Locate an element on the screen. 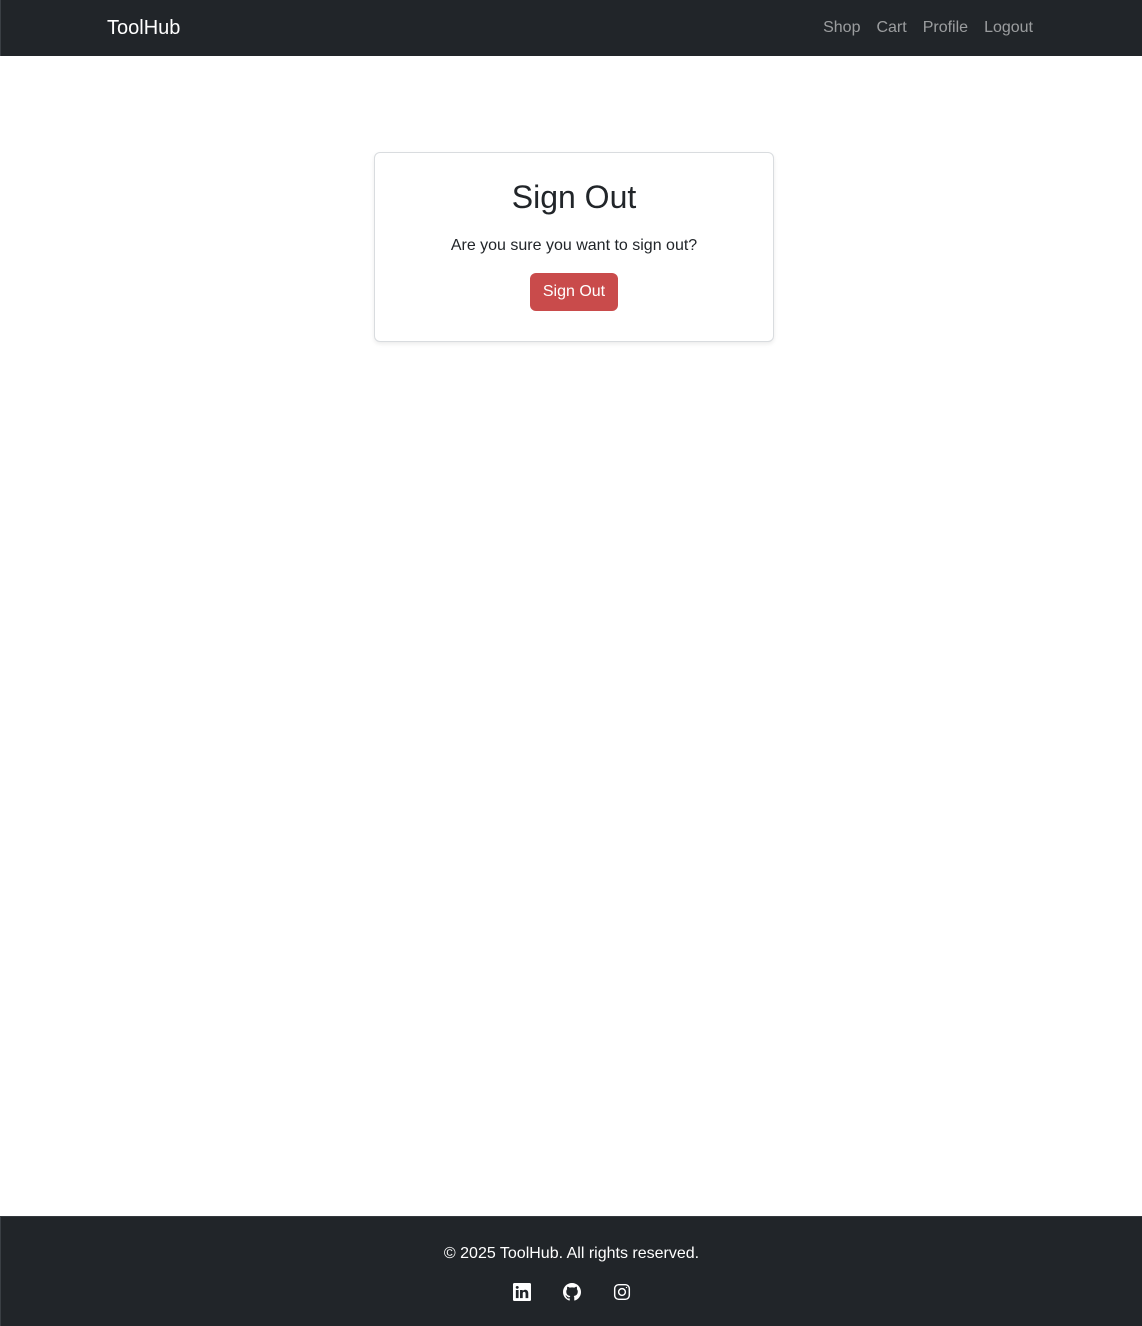 The image size is (1142, 1326). navbar: ToolHub Shop Cart Profile Logout is located at coordinates (571, 28).